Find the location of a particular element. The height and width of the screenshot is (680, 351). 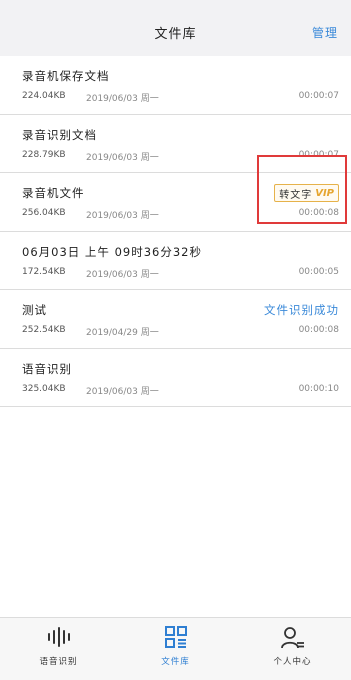

file-size: 172.54KB is located at coordinates (44, 271).